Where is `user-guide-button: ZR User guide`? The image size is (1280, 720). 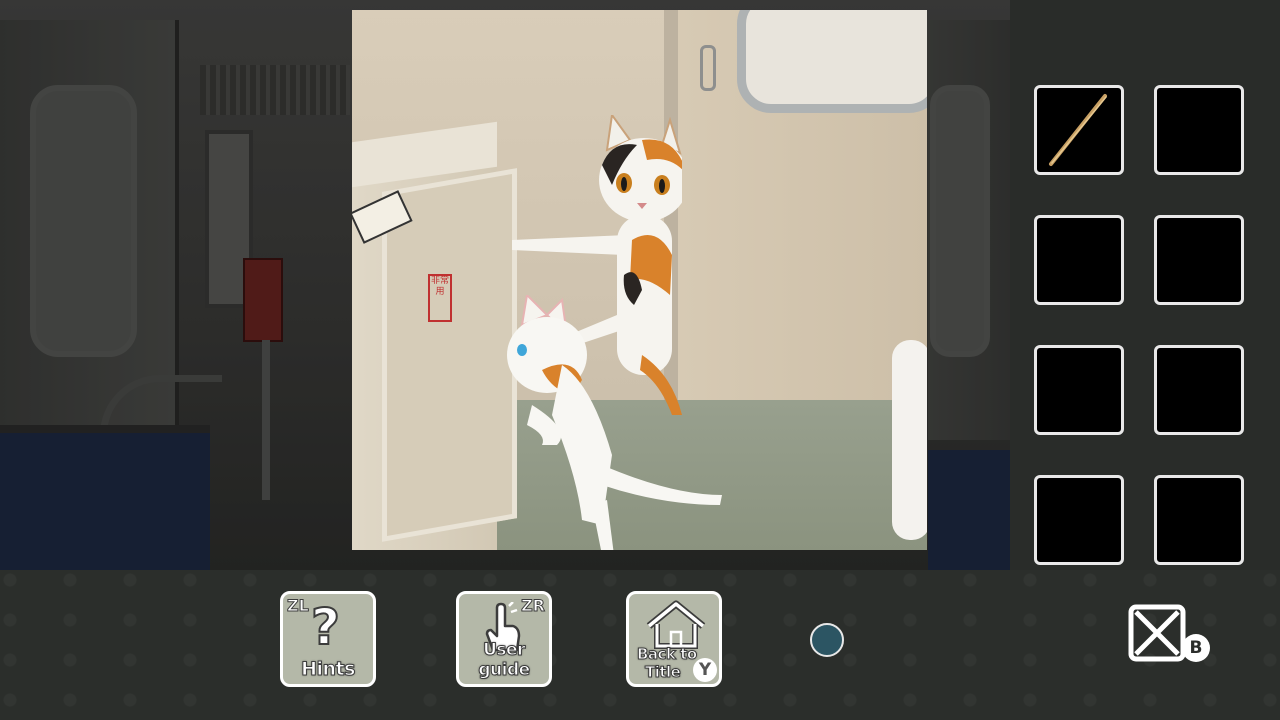 user-guide-button: ZR User guide is located at coordinates (504, 639).